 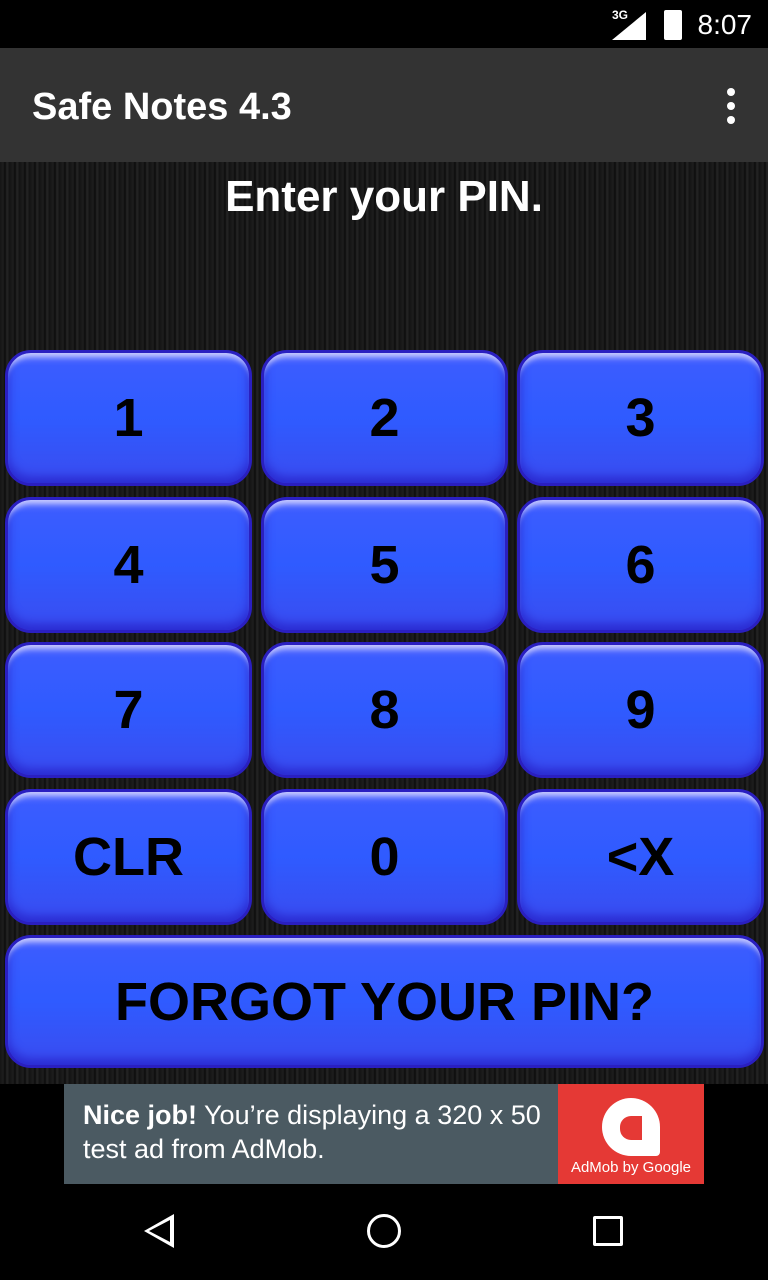 I want to click on recents-icon, so click(x=608, y=1231).